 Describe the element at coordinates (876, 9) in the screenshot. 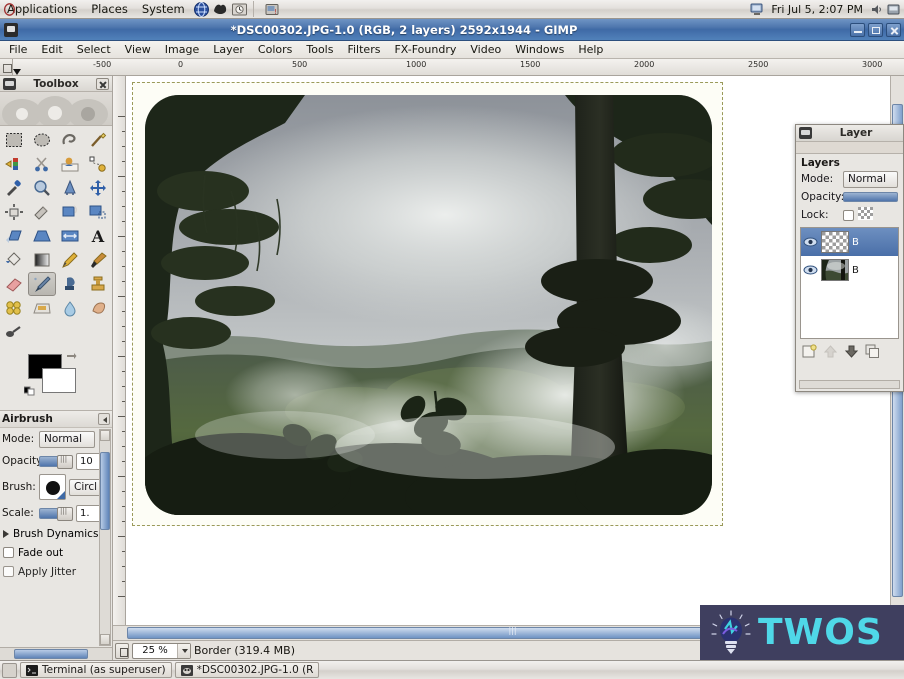

I see `volume-icon` at that location.